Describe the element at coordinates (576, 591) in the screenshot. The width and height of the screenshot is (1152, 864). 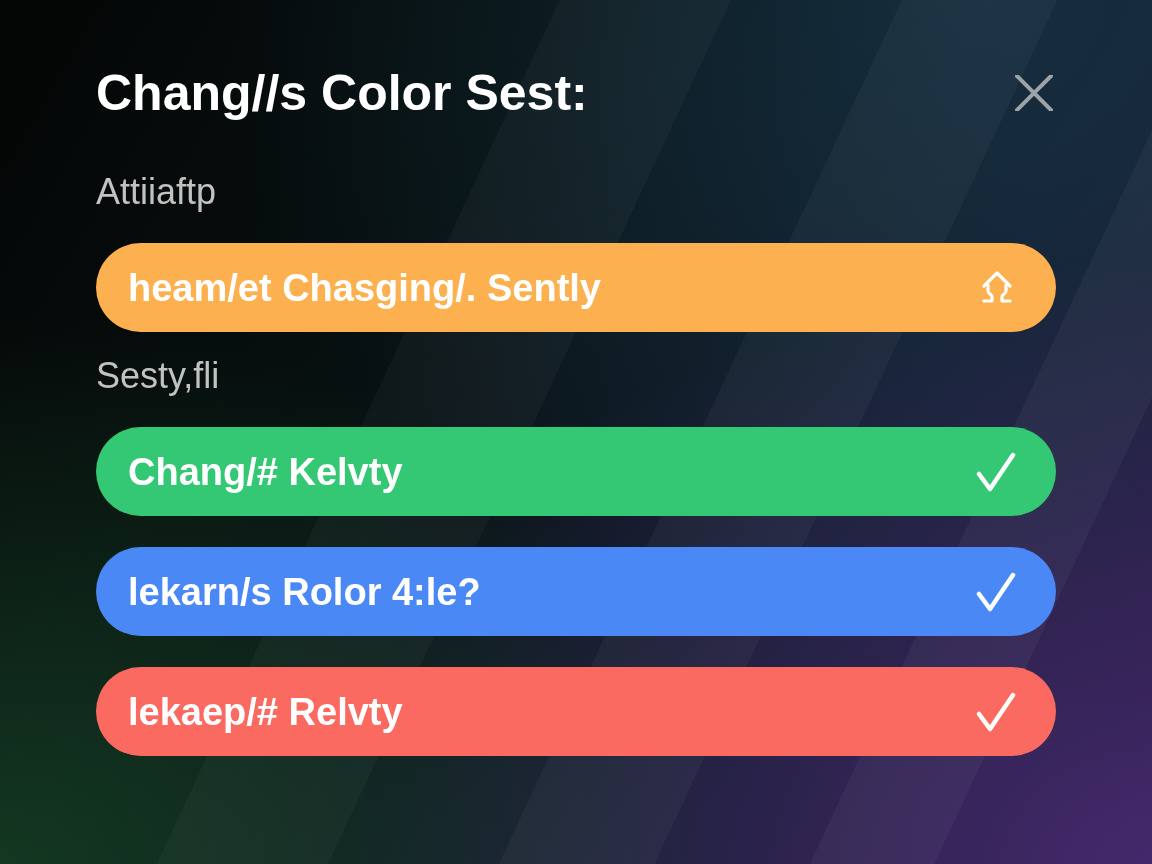
I see `option-button: lekarn/s Rolor 4:le?` at that location.